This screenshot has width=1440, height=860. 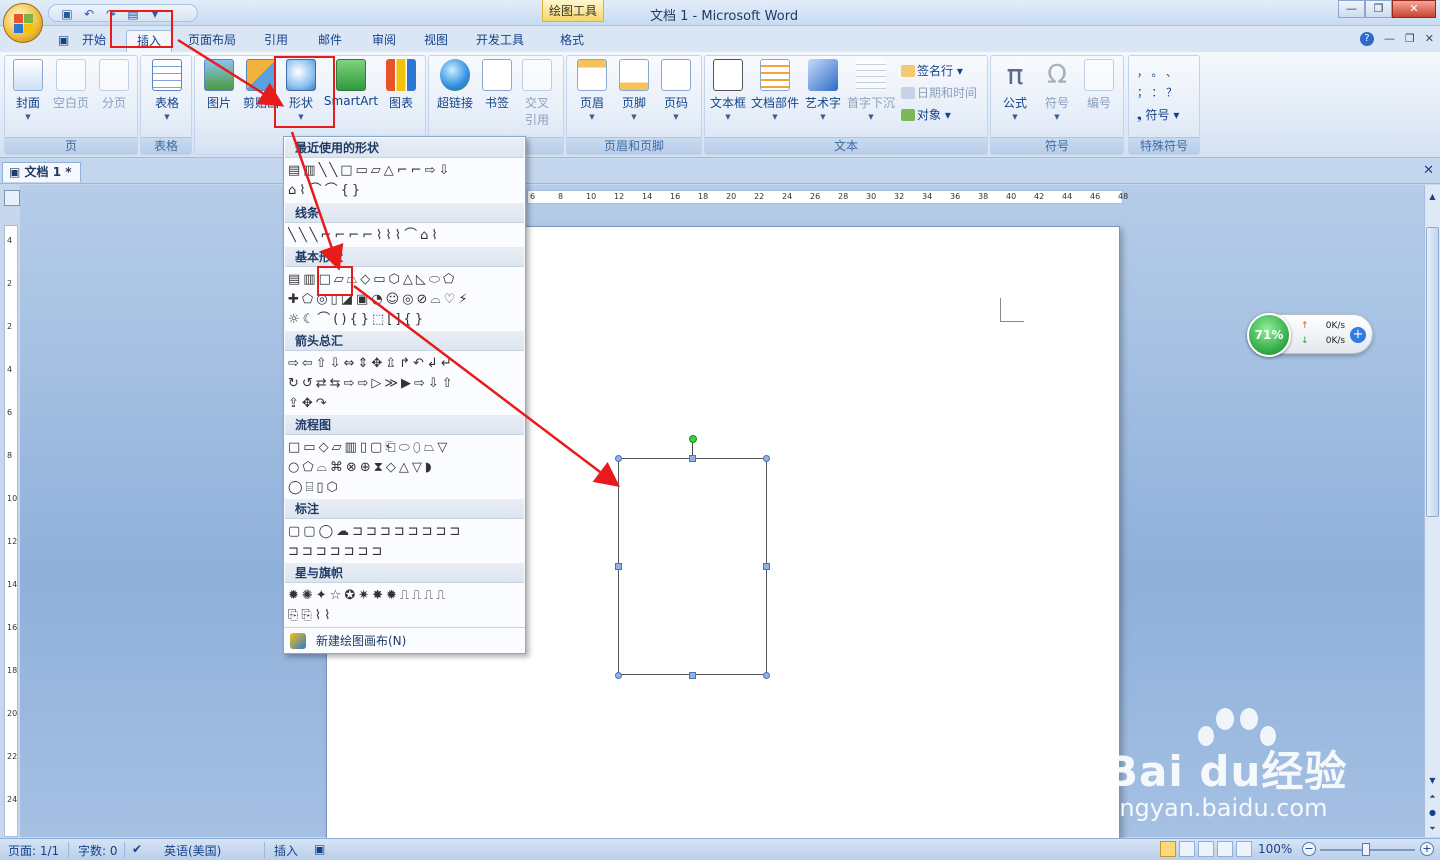 What do you see at coordinates (537, 93) in the screenshot?
I see `cross-reference-button: 交叉 引用` at bounding box center [537, 93].